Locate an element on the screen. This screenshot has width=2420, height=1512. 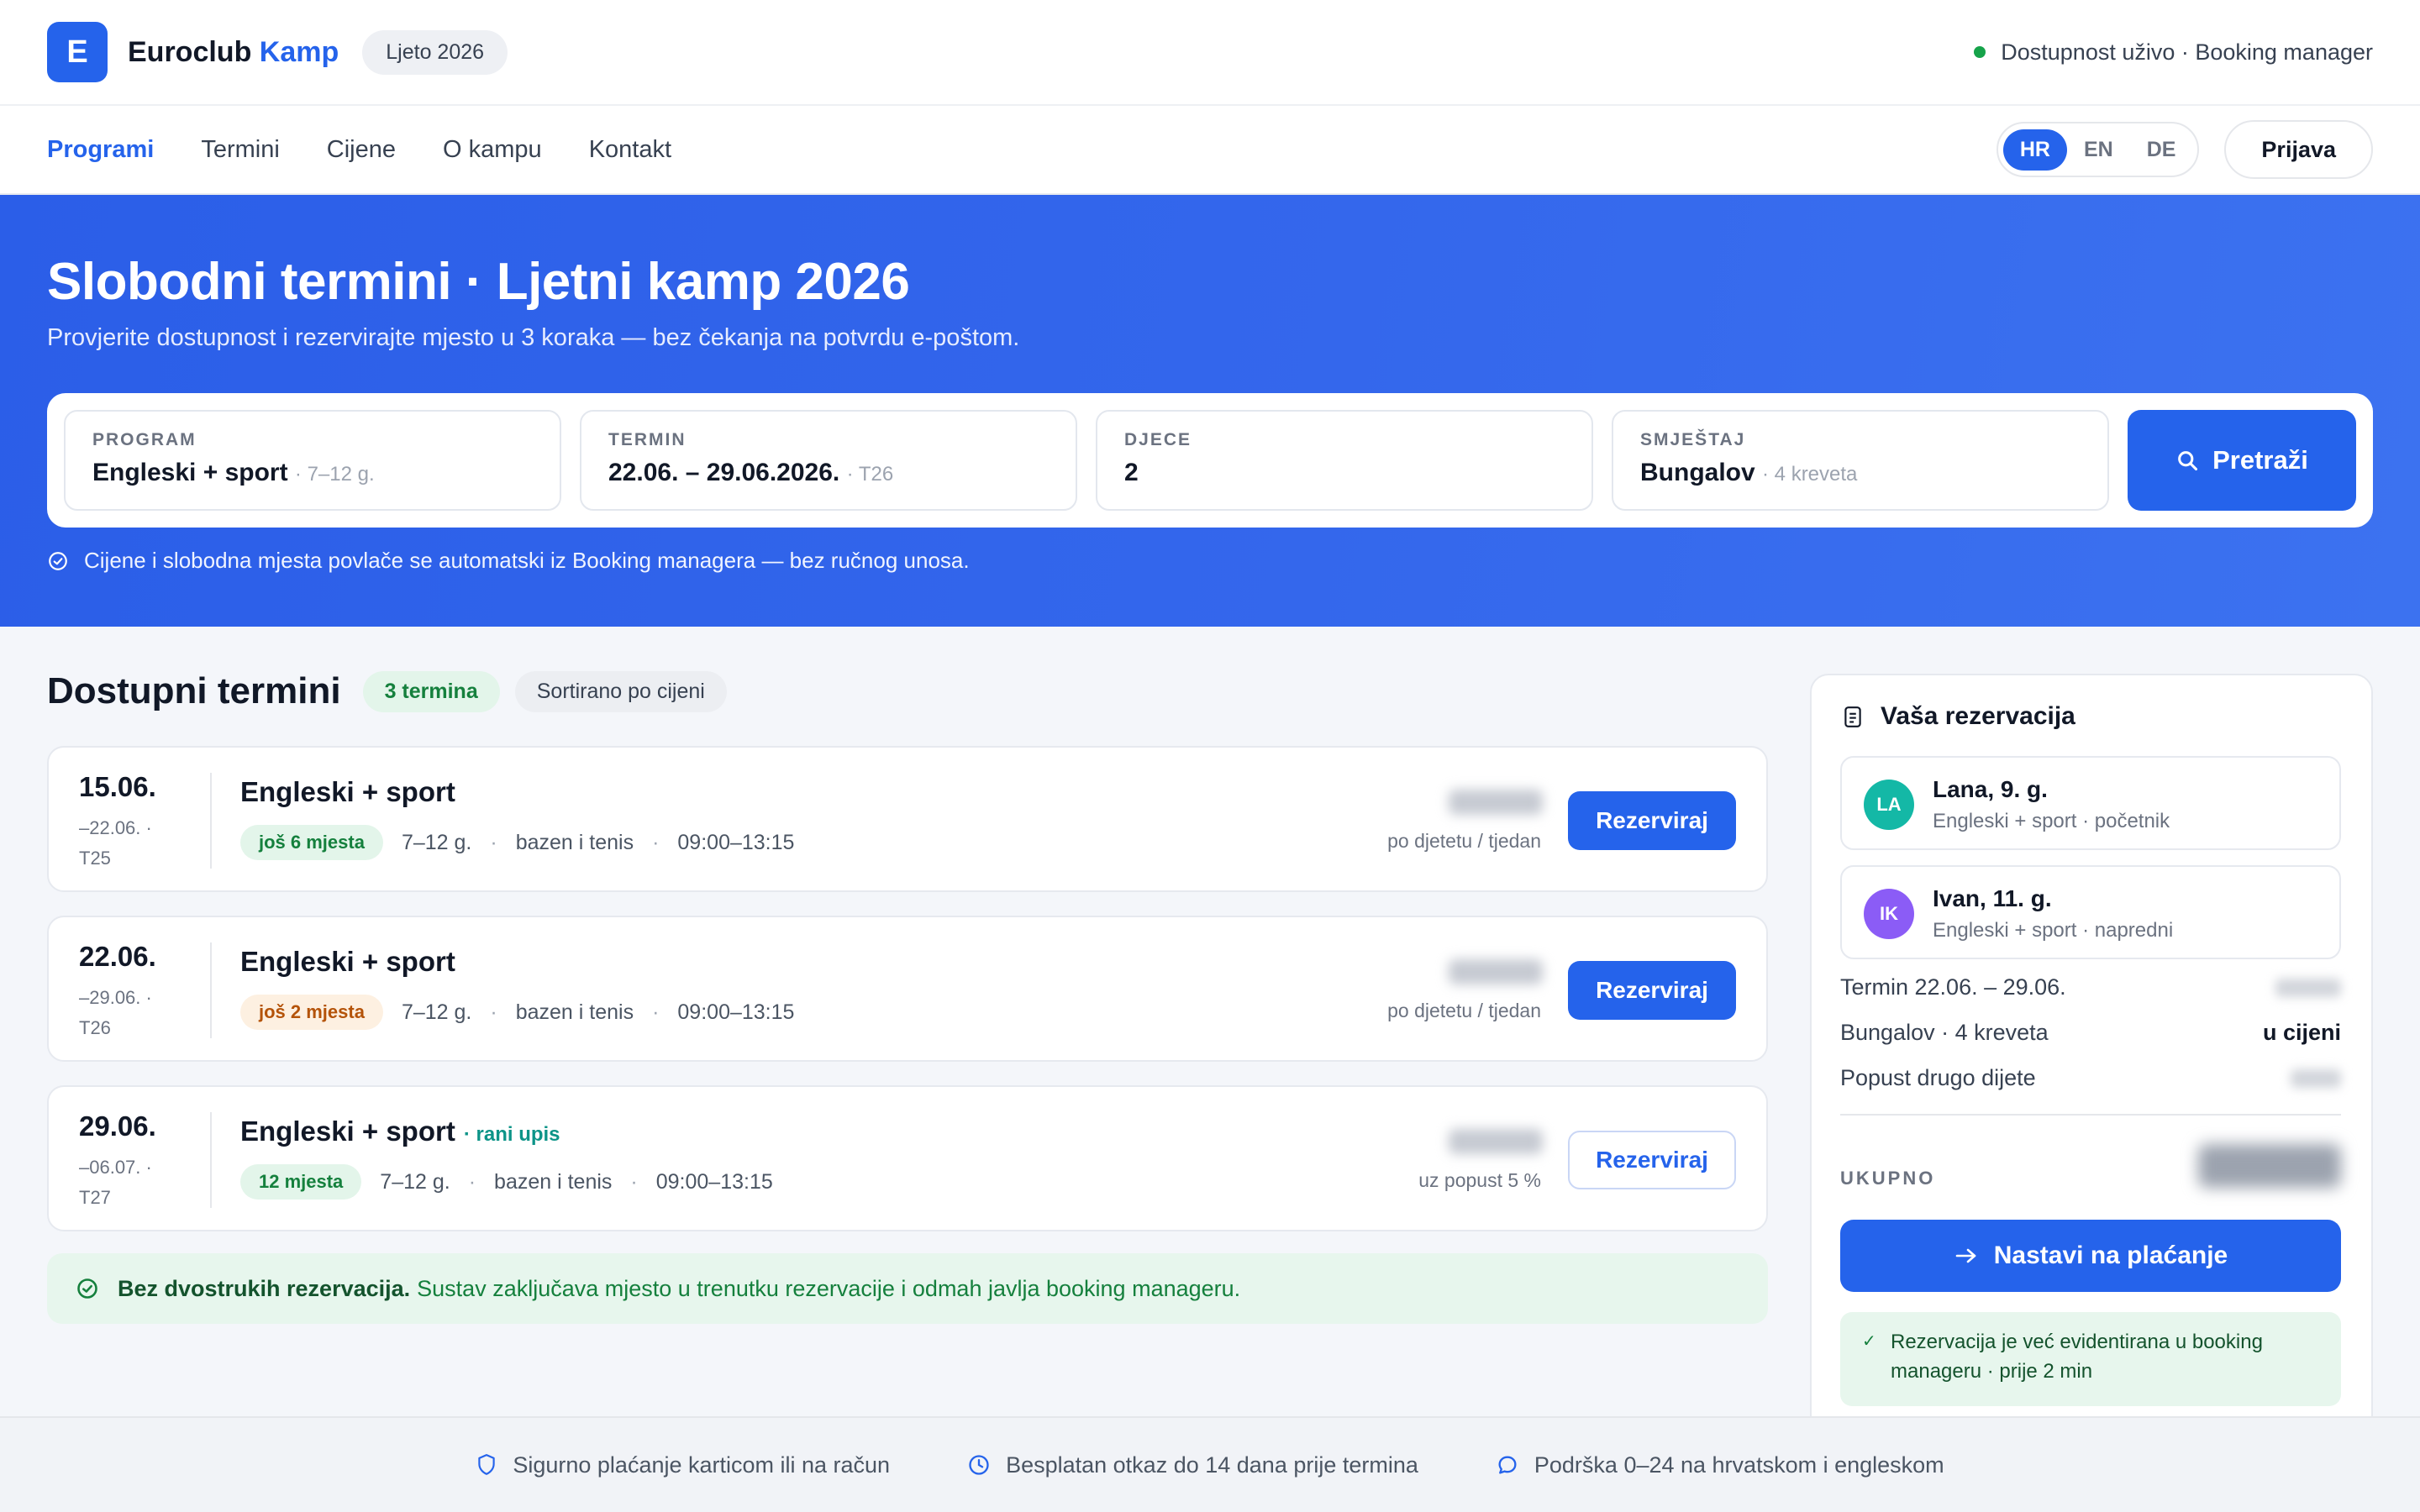
login-button: Prijava is located at coordinates (2298, 149).